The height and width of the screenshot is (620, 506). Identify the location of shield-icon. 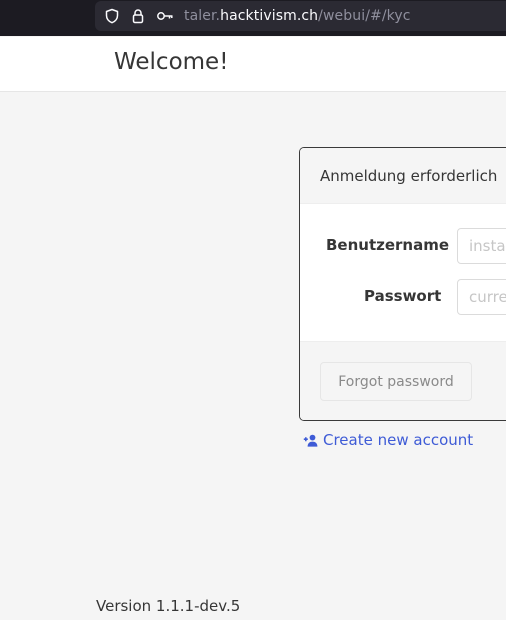
(112, 16).